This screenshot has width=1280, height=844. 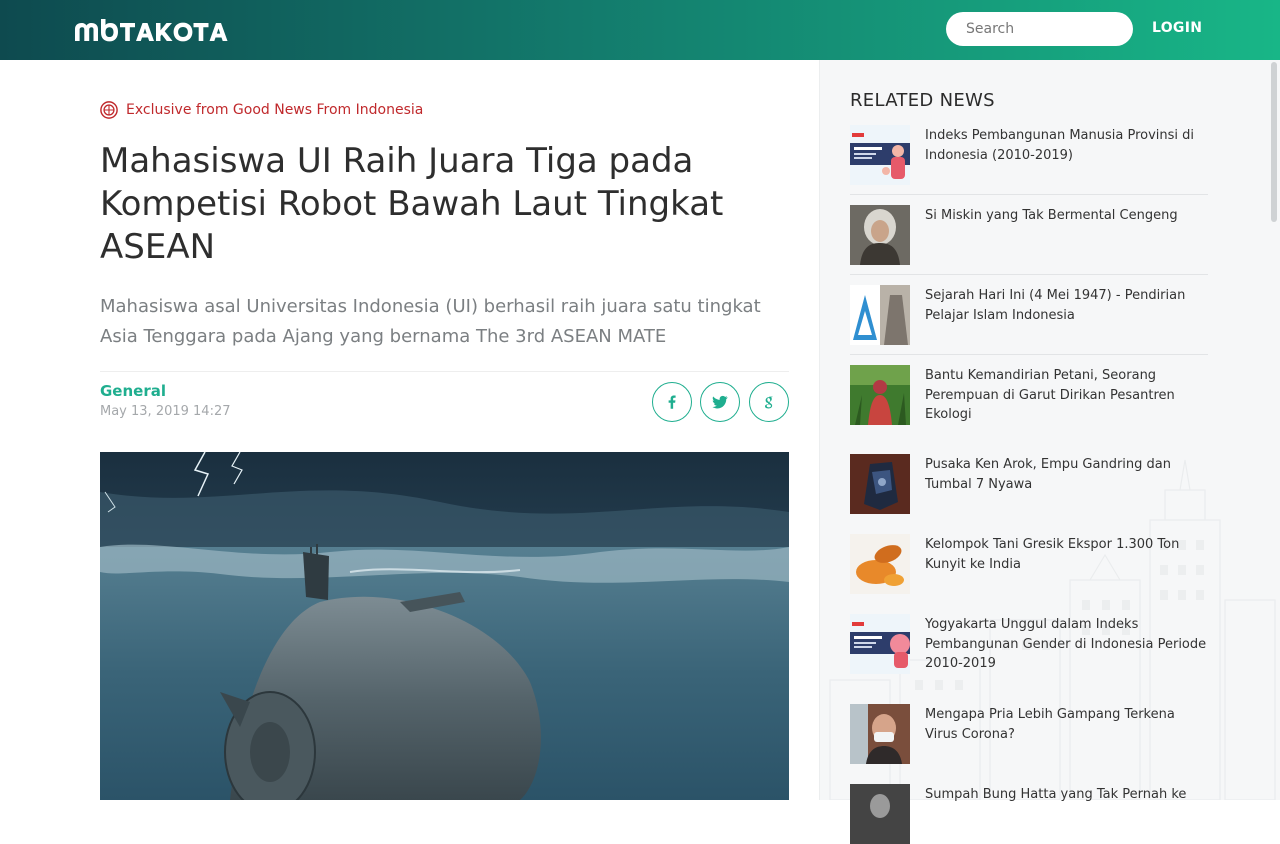 I want to click on divider, so click(x=444, y=371).